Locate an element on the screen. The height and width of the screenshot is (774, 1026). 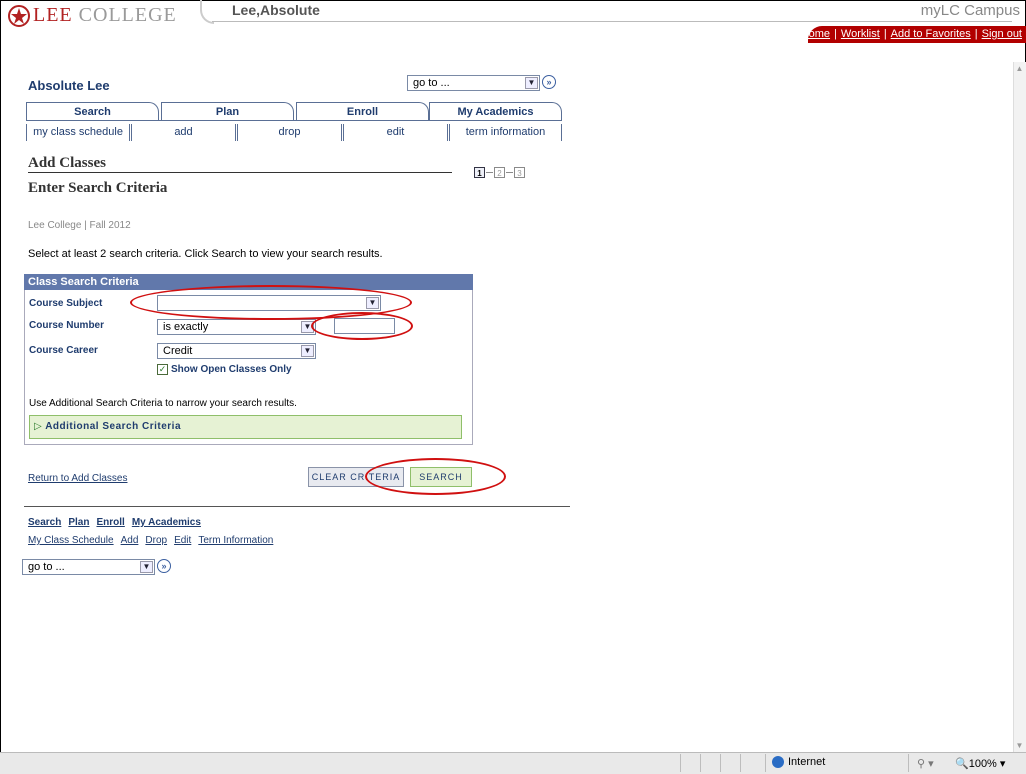
show-open-classes-option: ✓ Show Open Classes Only is located at coordinates (224, 369).